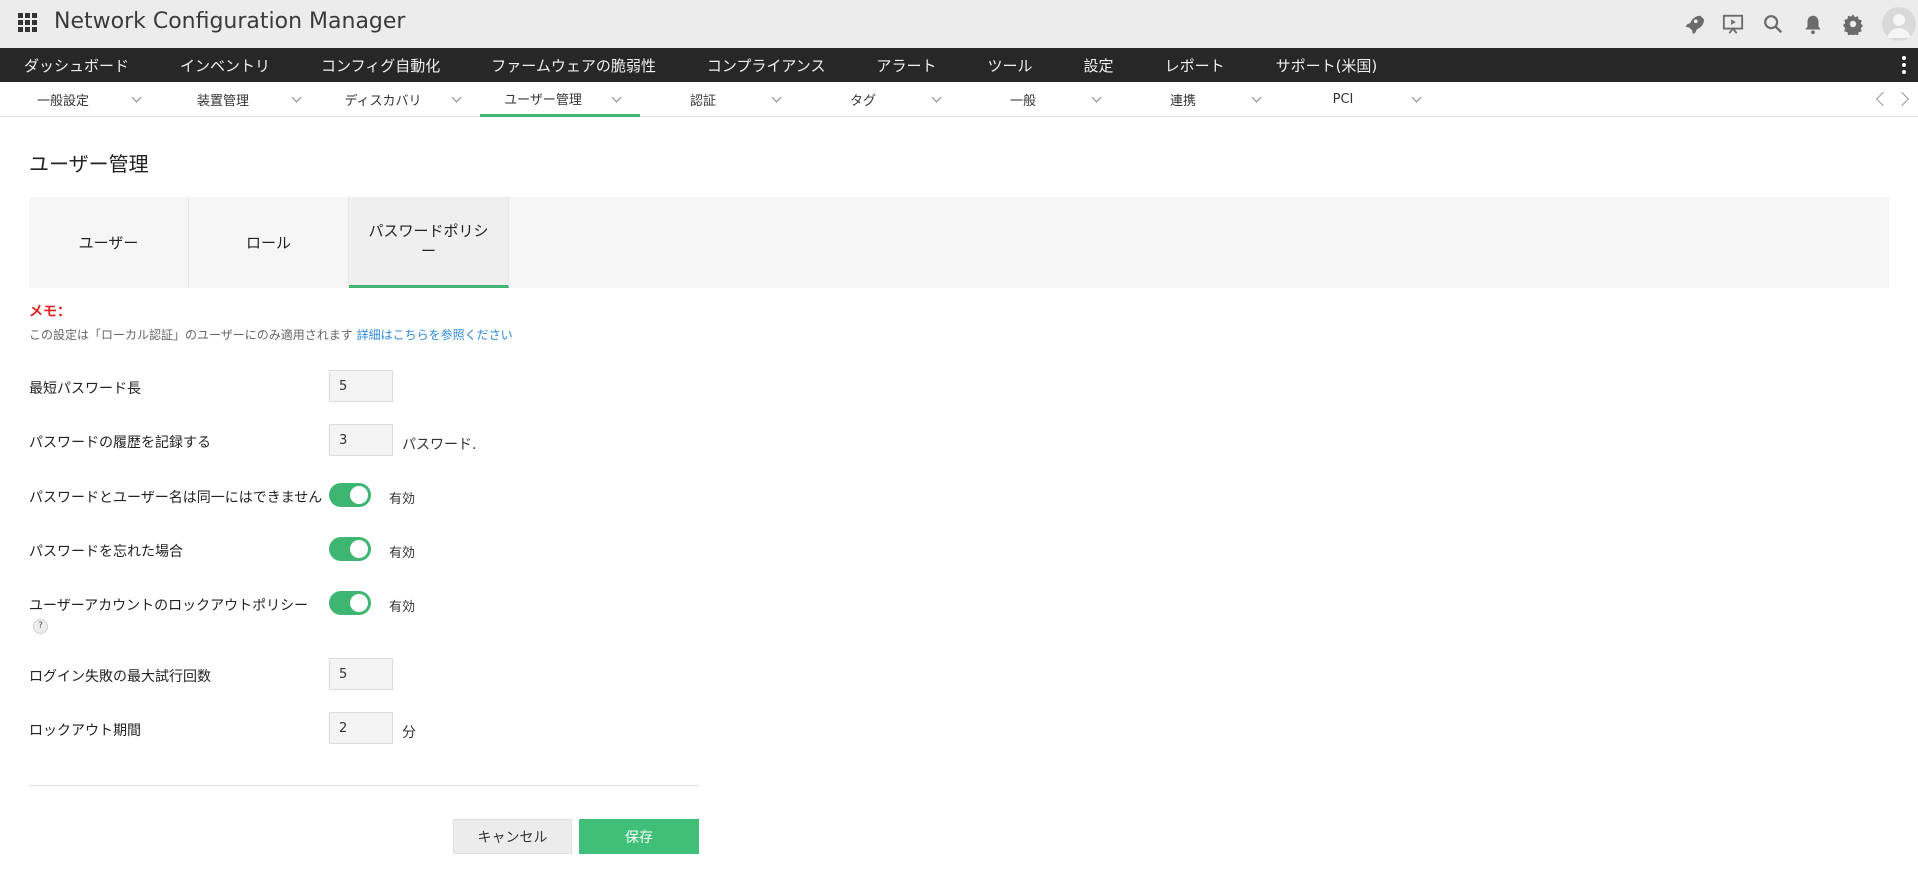 The width and height of the screenshot is (1918, 875). Describe the element at coordinates (309, 728) in the screenshot. I see `lockout-period-row: ロックアウト期間 分` at that location.